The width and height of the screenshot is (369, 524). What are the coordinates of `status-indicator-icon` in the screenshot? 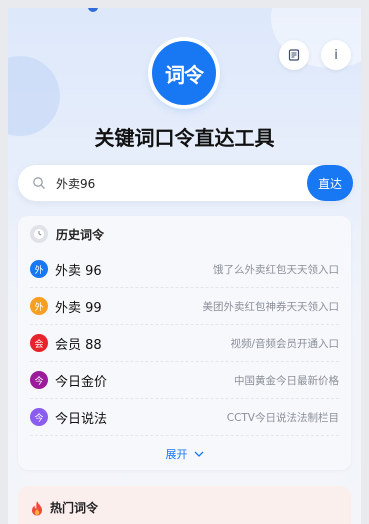 It's located at (93, 10).